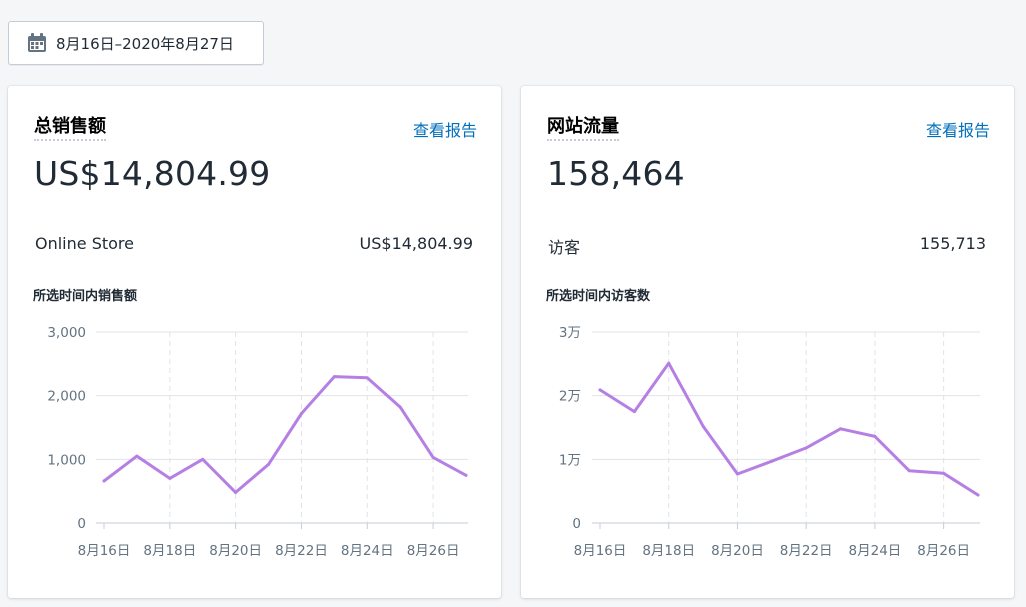 This screenshot has width=1026, height=607. Describe the element at coordinates (145, 43) in the screenshot. I see `date-range-label: 8月16日–2020年8月27日` at that location.